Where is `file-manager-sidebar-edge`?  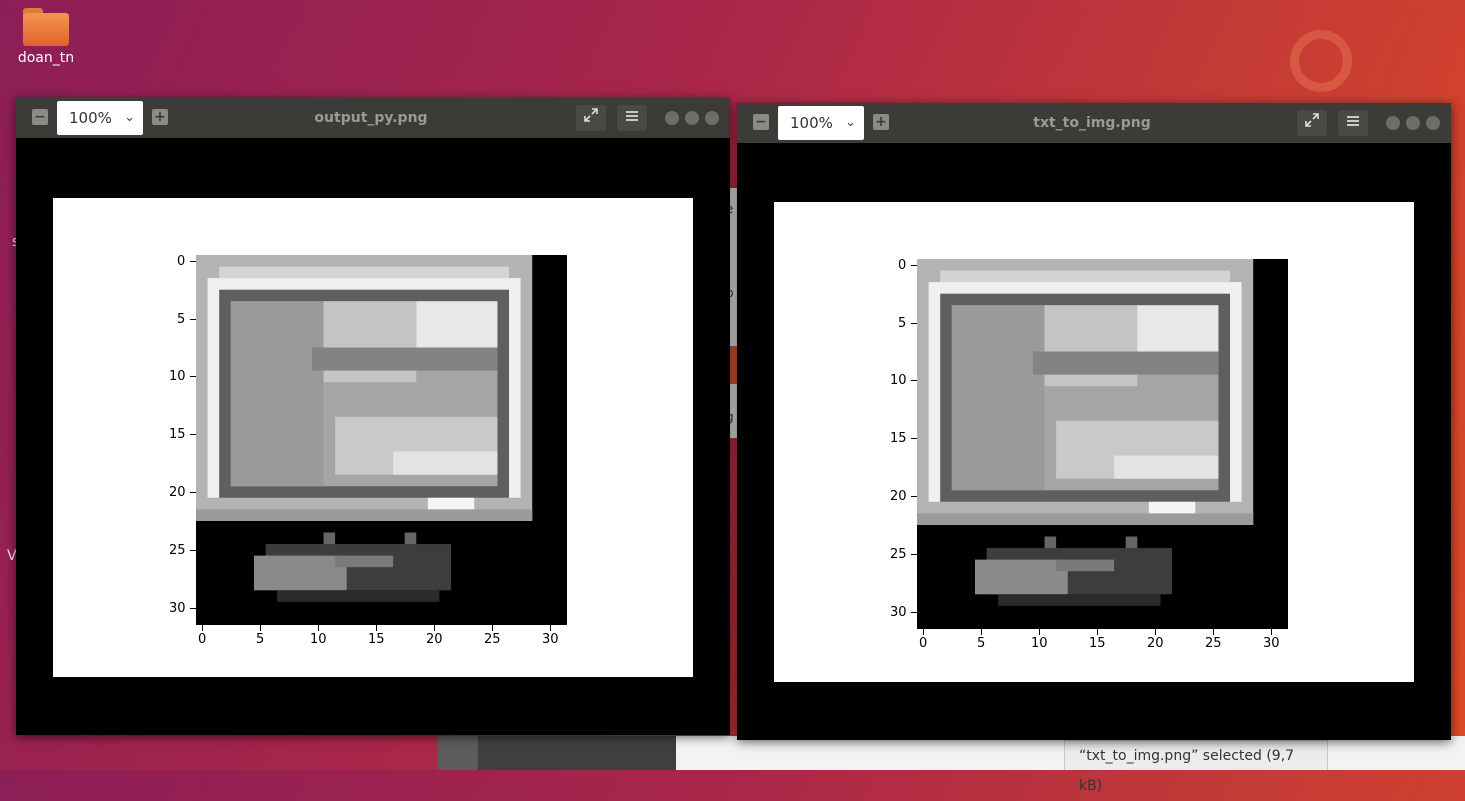 file-manager-sidebar-edge is located at coordinates (458, 753).